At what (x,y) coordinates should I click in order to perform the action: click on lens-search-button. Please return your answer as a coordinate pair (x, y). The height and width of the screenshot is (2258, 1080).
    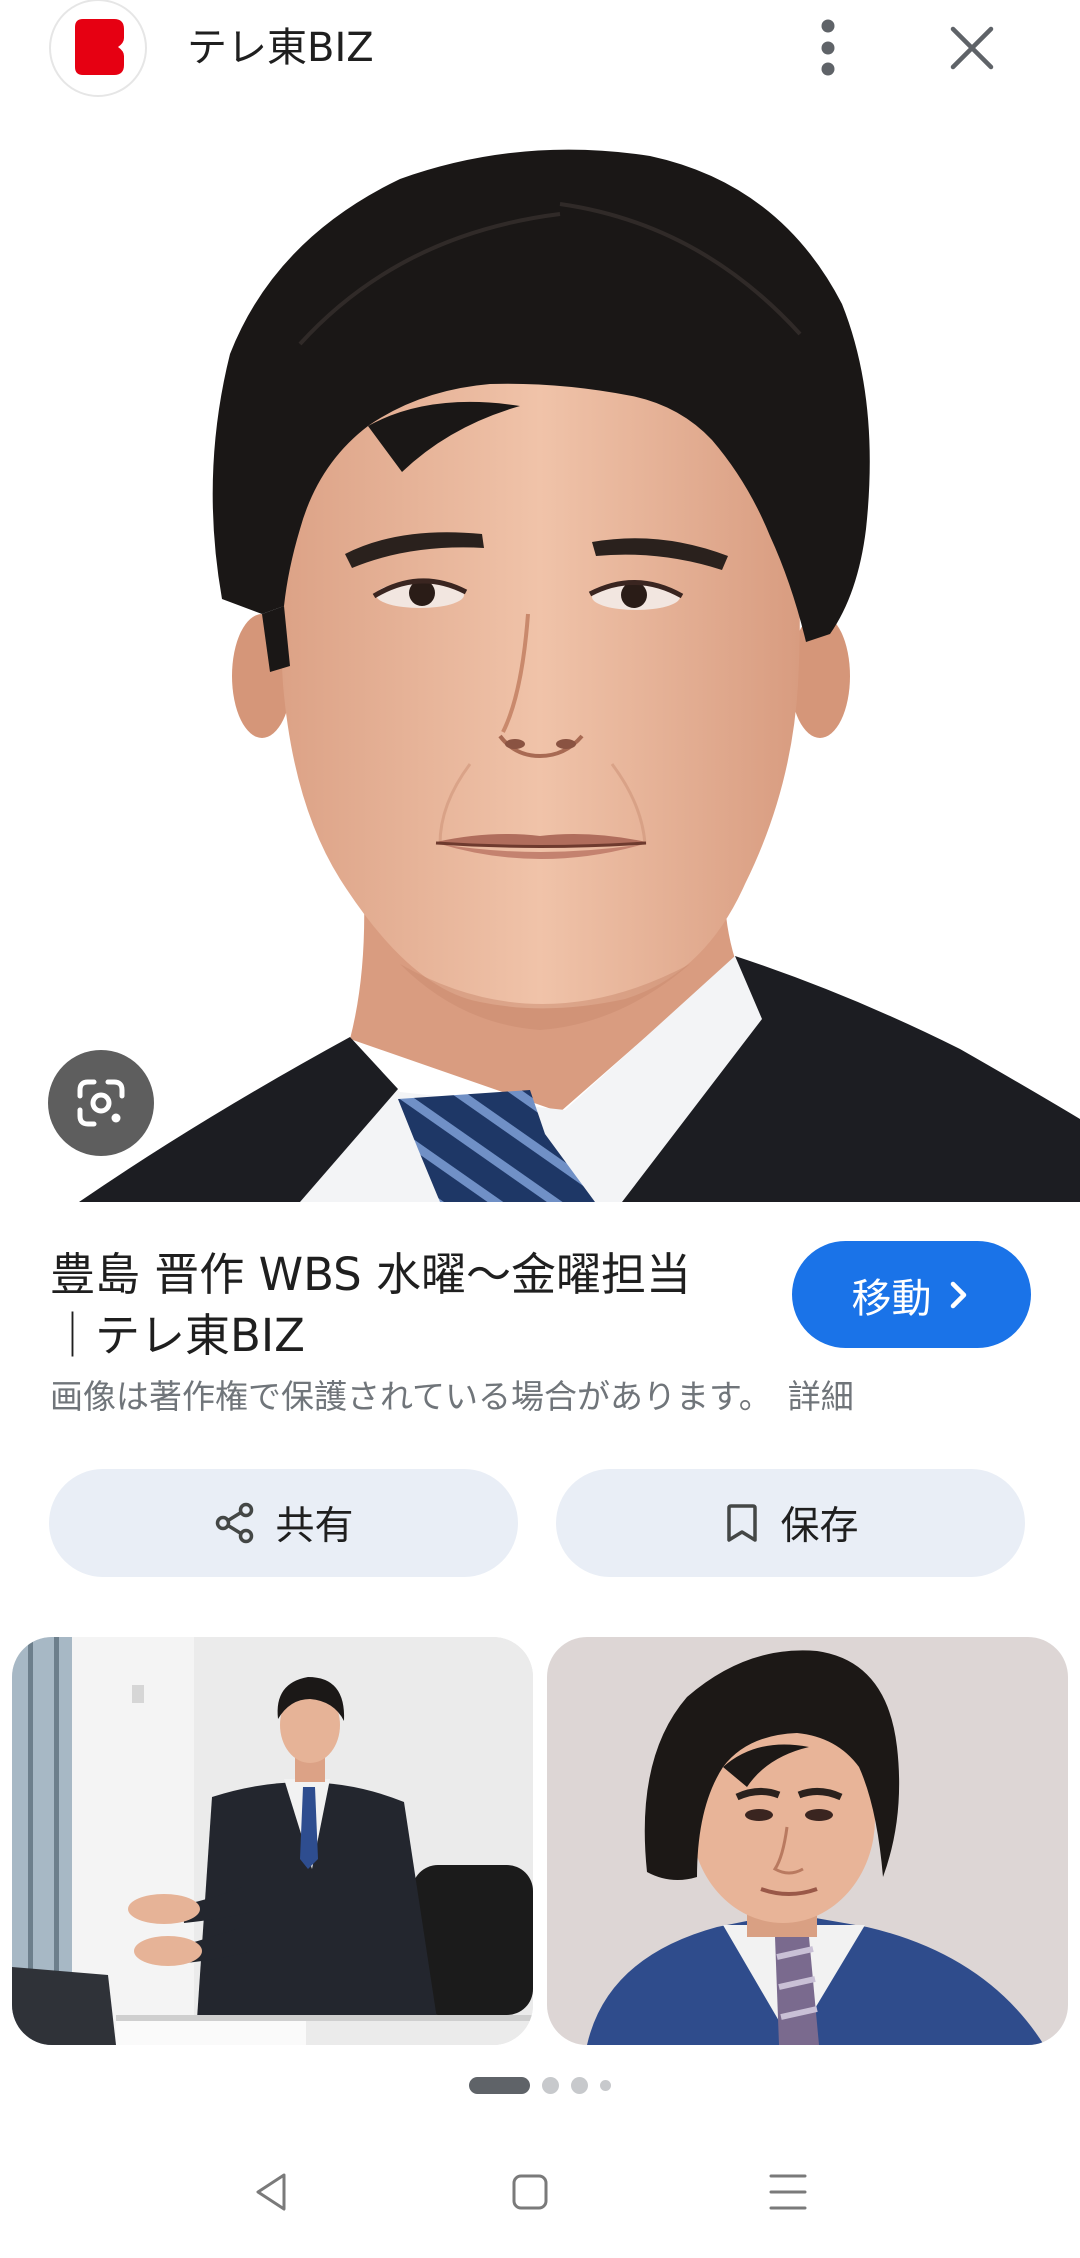
    Looking at the image, I should click on (101, 1103).